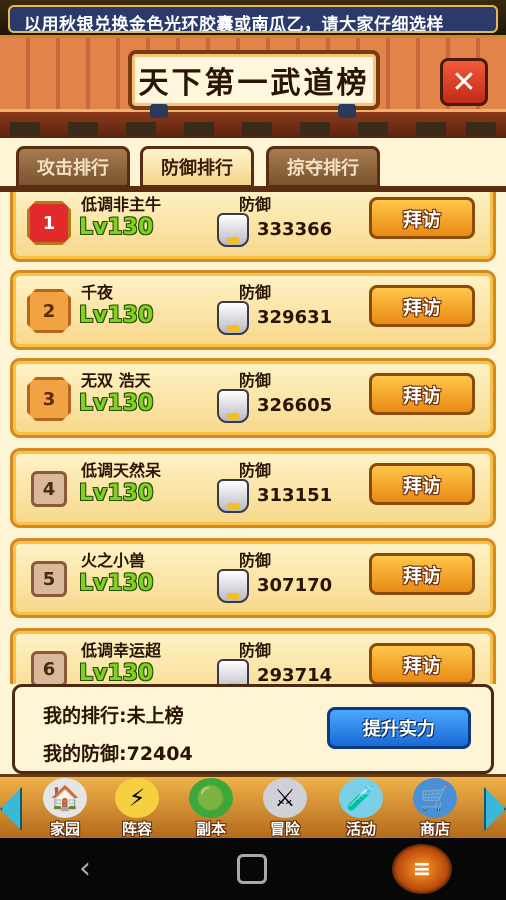  I want to click on home-square-icon, so click(252, 869).